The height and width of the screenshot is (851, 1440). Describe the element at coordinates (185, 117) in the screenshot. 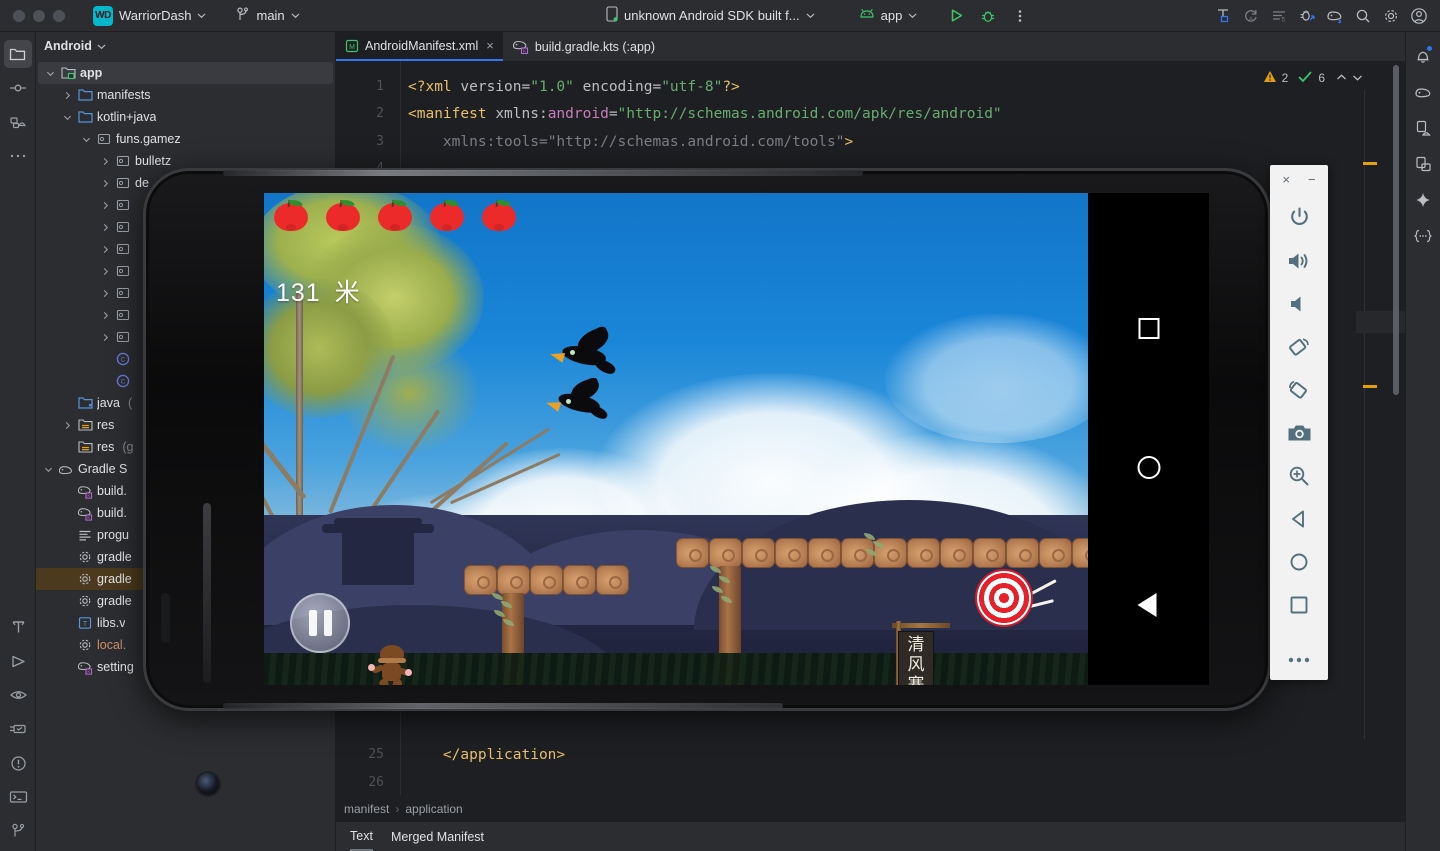

I see `tree-item-kotlin-java: kotlin+java` at that location.